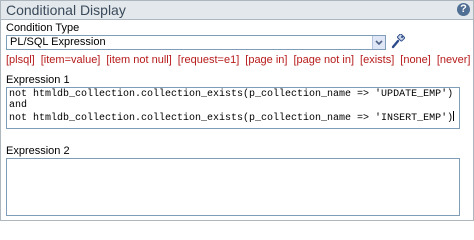 The height and width of the screenshot is (240, 474). What do you see at coordinates (415, 60) in the screenshot?
I see `shortcut-none: [none]` at bounding box center [415, 60].